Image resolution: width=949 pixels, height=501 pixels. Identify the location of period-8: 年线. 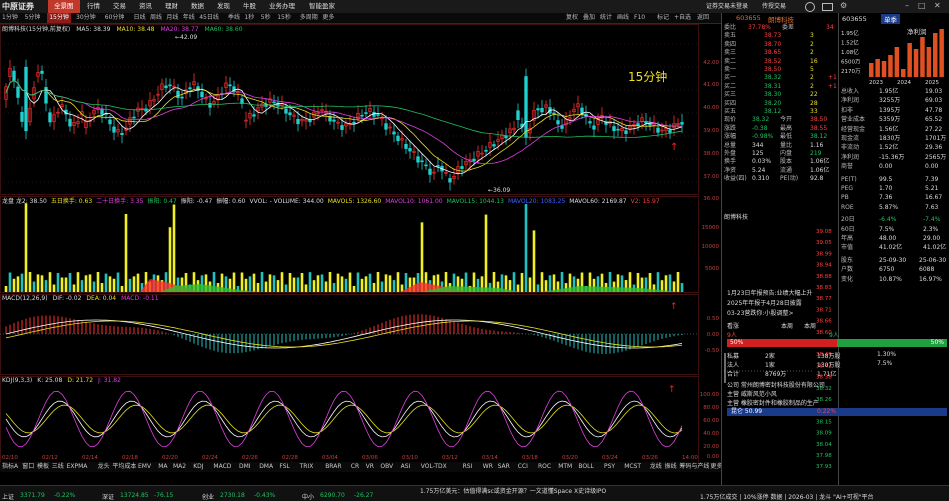
(189, 18).